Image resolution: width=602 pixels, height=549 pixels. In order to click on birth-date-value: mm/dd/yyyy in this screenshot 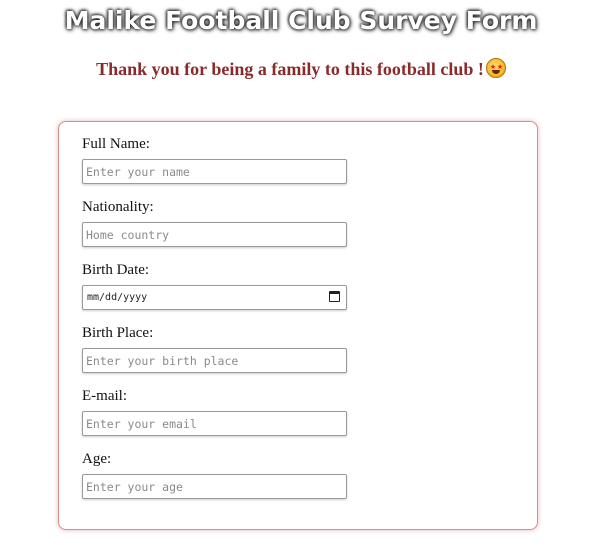, I will do `click(117, 297)`.